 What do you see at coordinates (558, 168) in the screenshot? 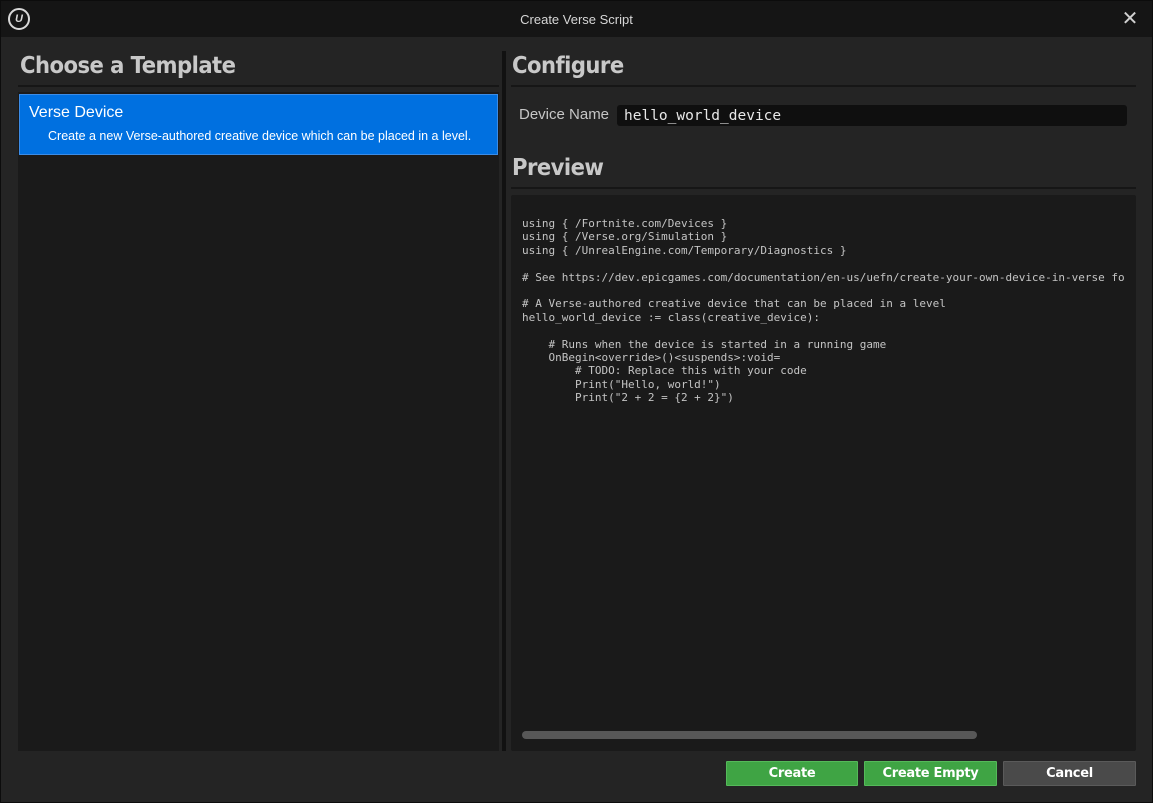
I see `preview-heading: Preview` at bounding box center [558, 168].